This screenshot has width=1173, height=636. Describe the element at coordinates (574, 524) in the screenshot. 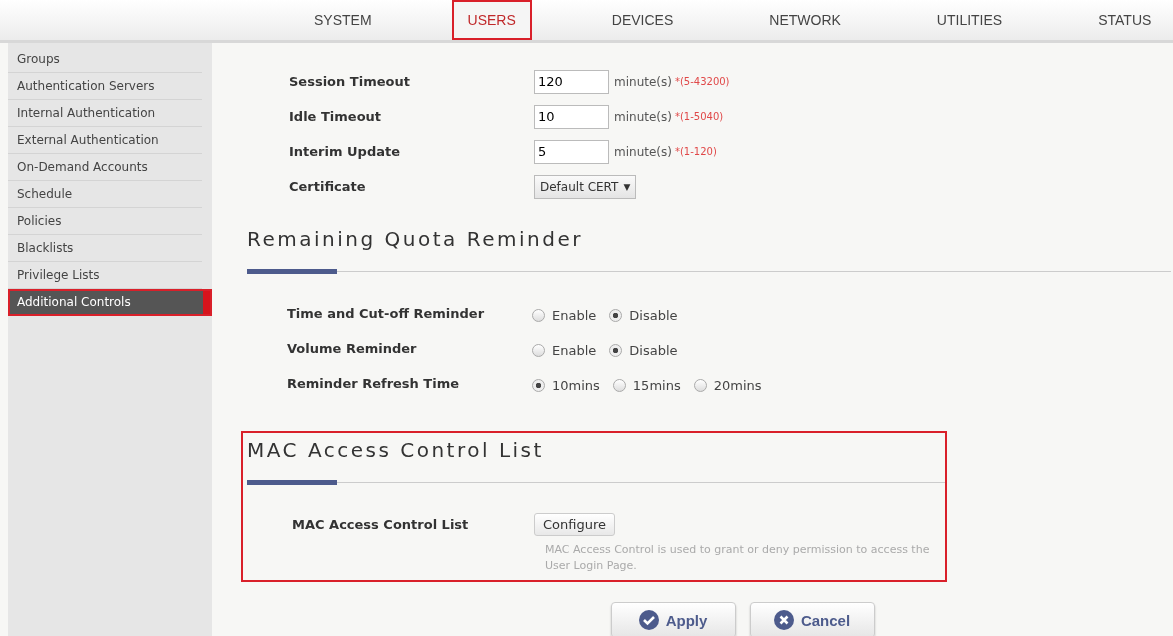

I see `configure-button: Configure` at that location.